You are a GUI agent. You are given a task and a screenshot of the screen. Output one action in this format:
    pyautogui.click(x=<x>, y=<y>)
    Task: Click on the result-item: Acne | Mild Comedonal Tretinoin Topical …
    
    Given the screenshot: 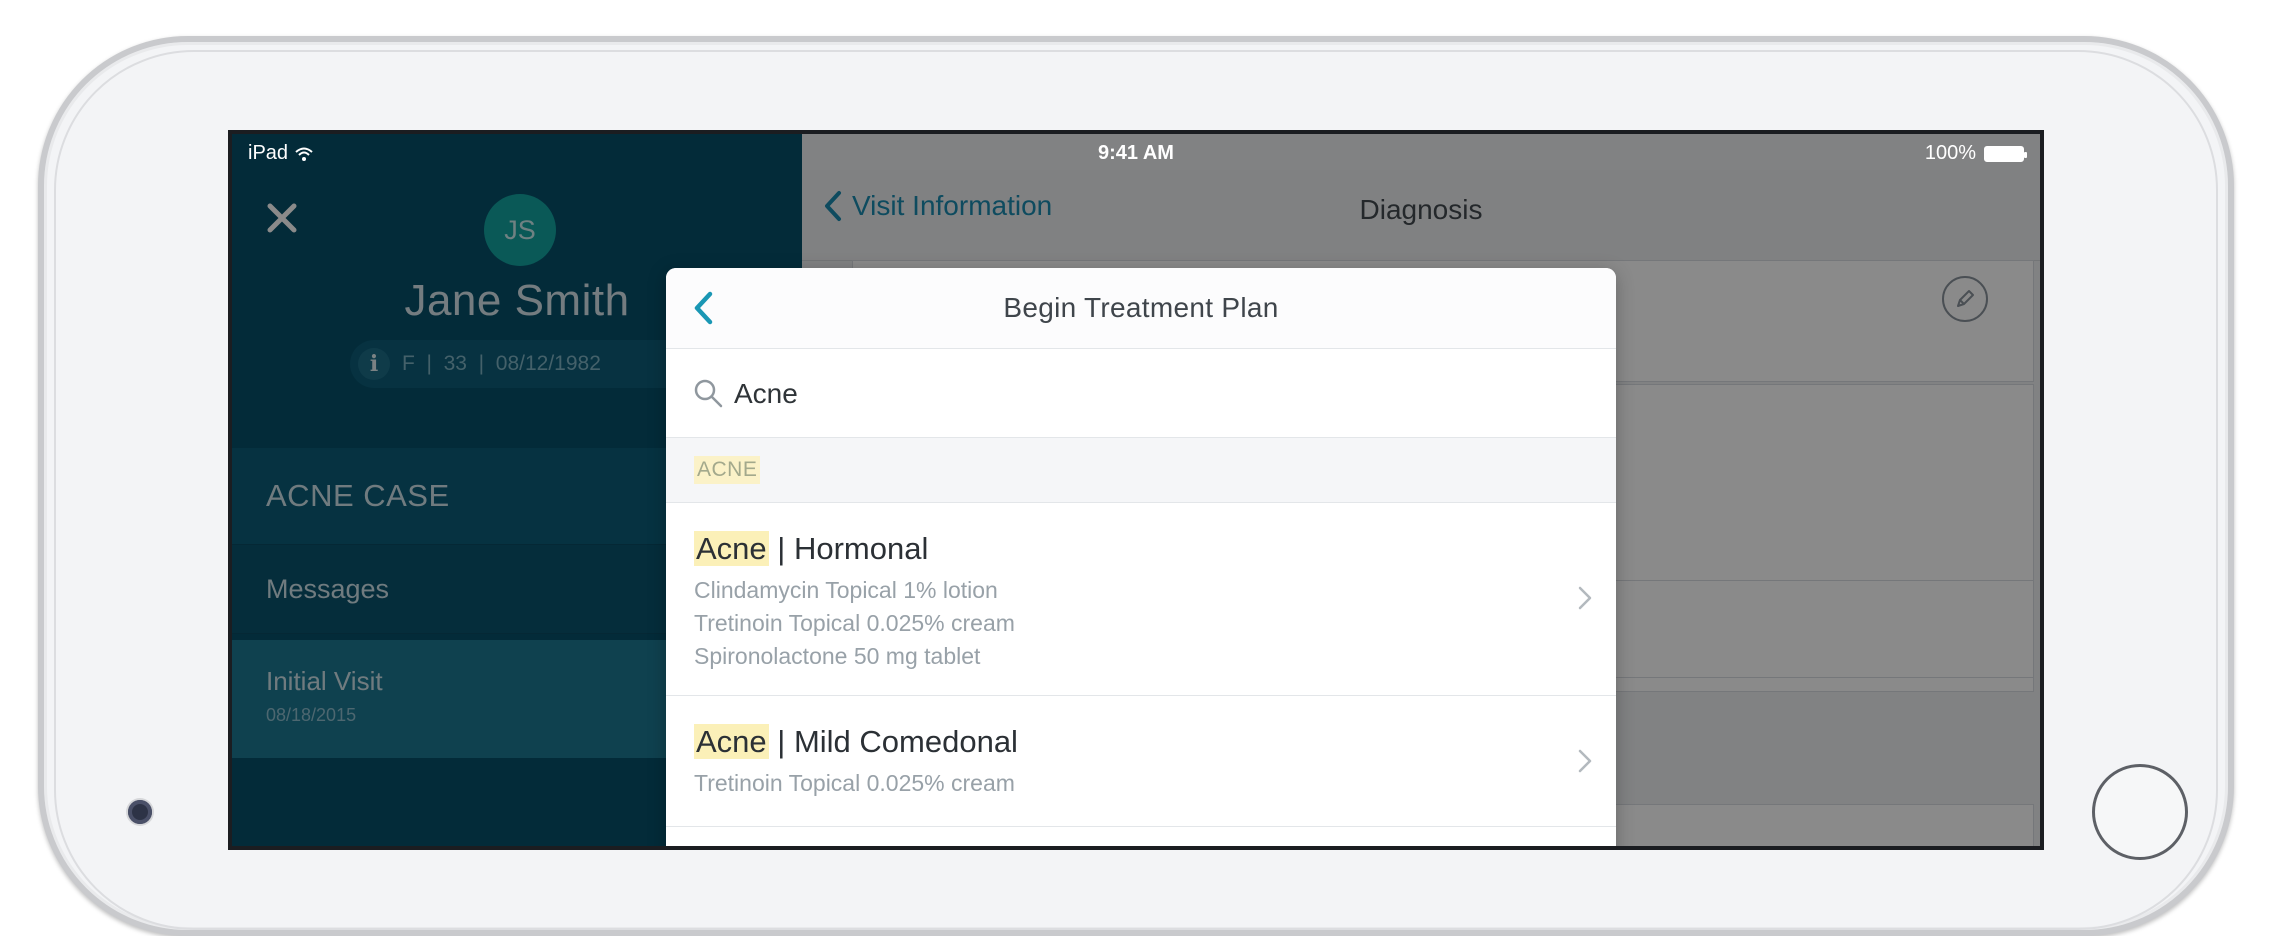 What is the action you would take?
    pyautogui.click(x=1141, y=761)
    